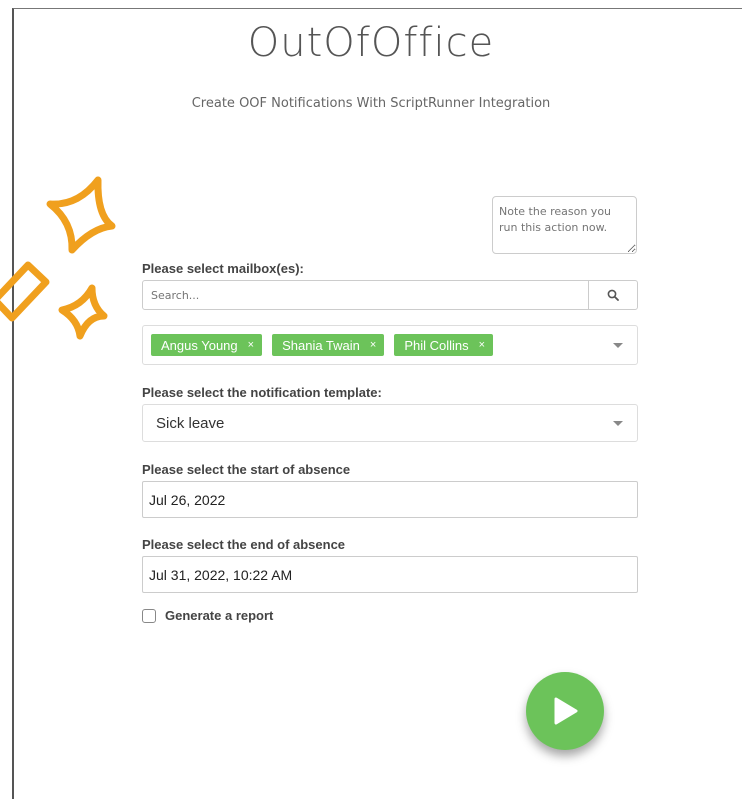 The height and width of the screenshot is (799, 742). I want to click on mailbox-label: Please select mailbox(es):, so click(223, 268).